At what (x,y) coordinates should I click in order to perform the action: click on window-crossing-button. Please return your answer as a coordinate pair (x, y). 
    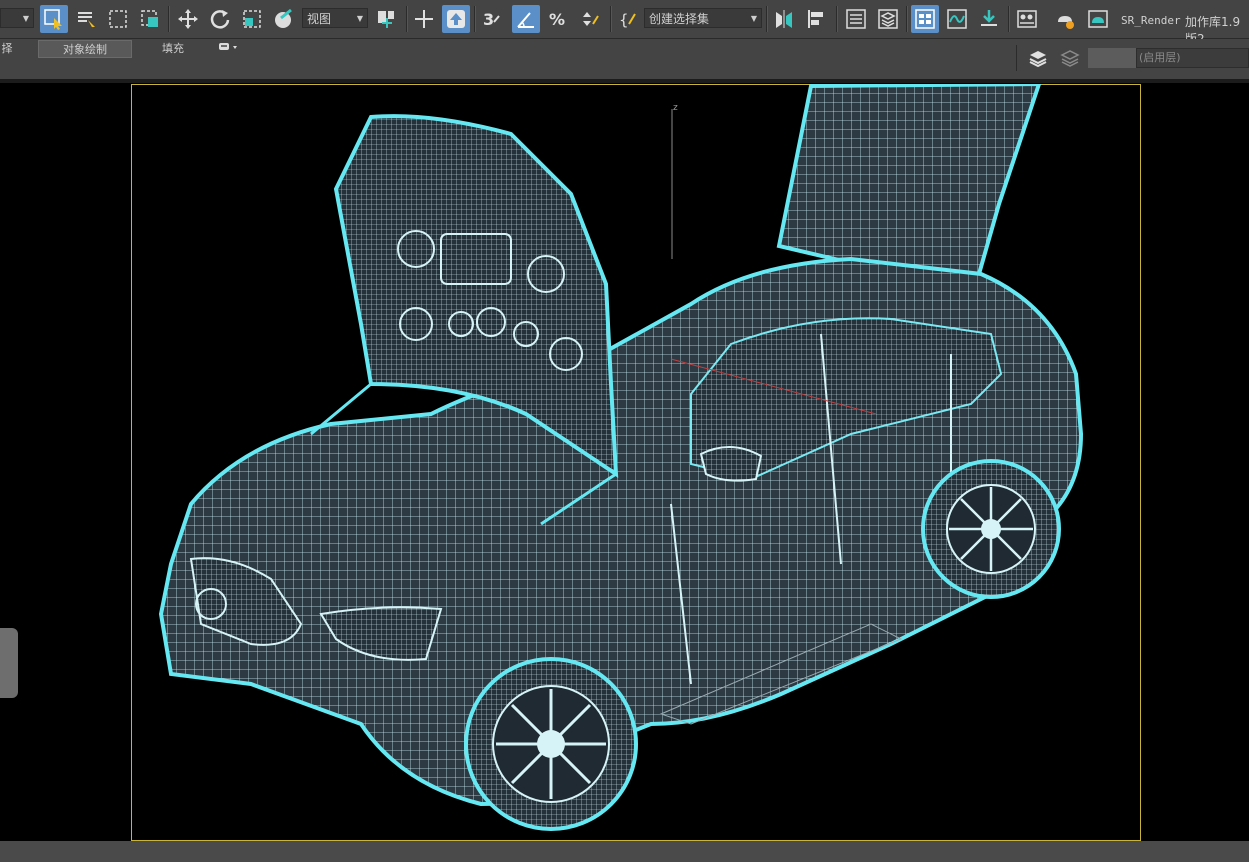
    Looking at the image, I should click on (150, 19).